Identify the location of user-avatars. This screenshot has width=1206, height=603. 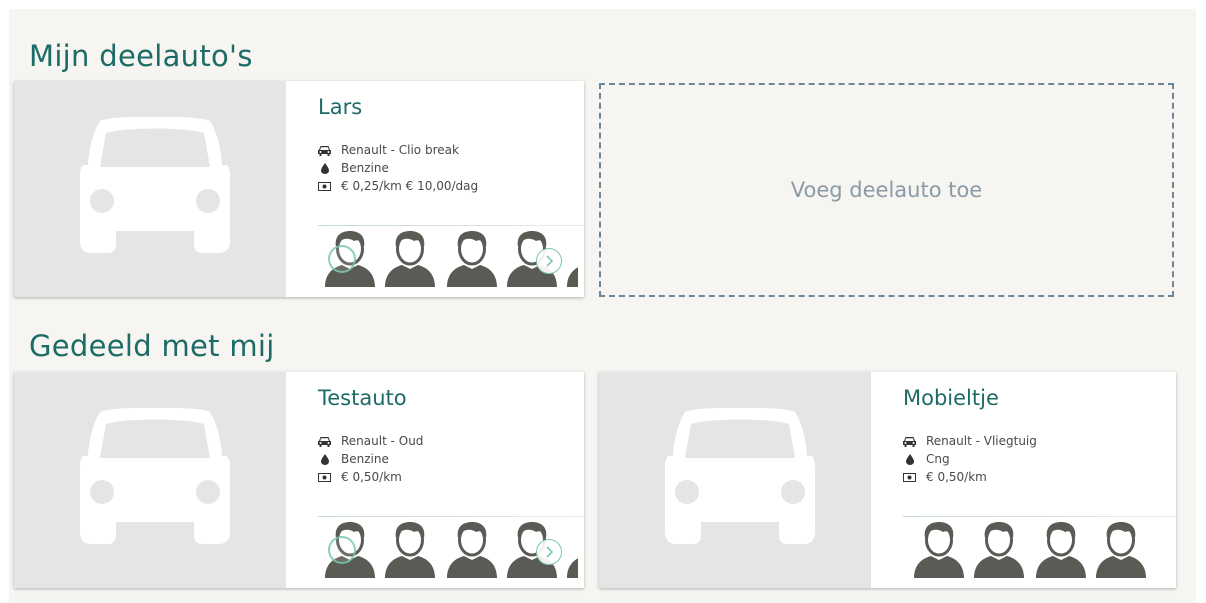
(1036, 550).